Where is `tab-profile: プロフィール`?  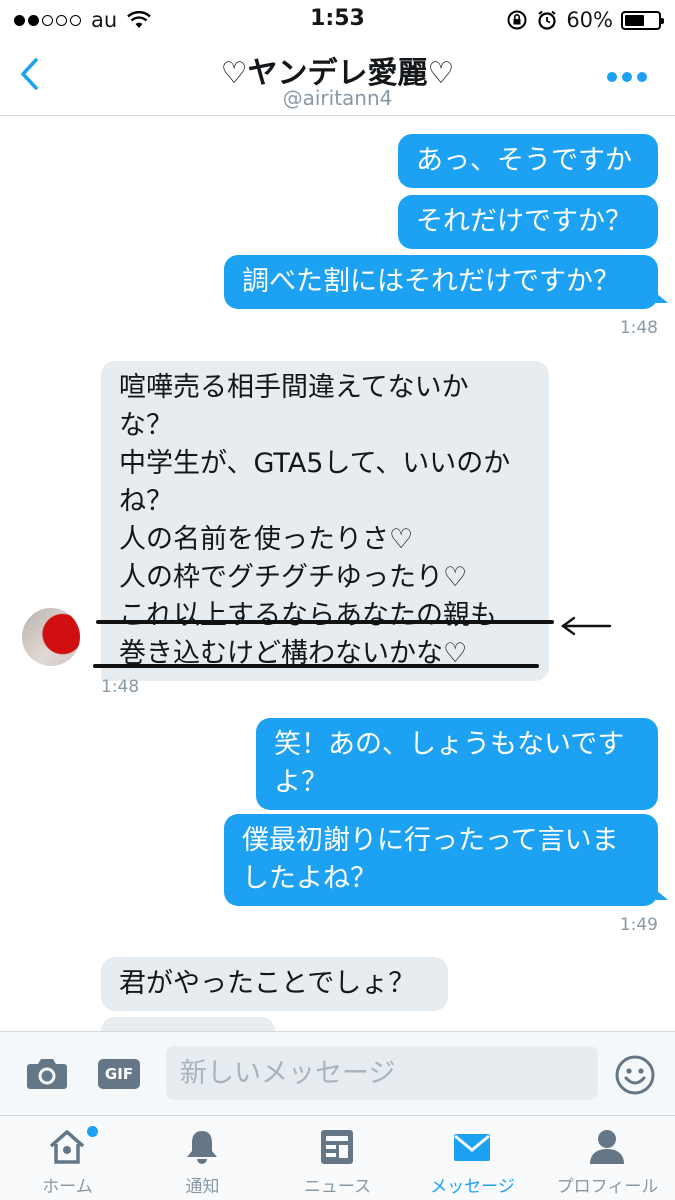
tab-profile: プロフィール is located at coordinates (607, 1158).